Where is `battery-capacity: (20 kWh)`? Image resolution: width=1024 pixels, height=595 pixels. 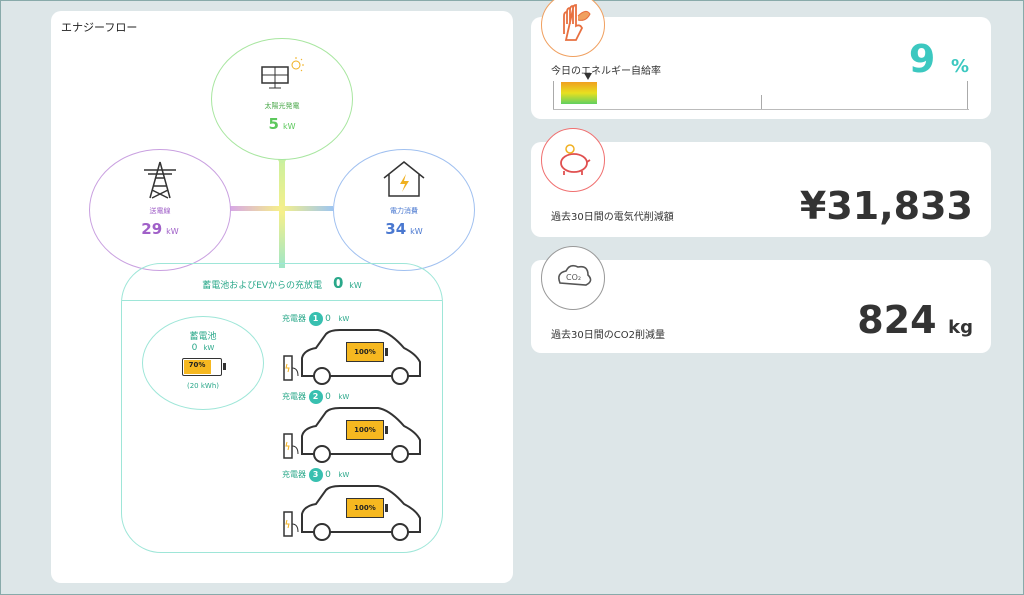
battery-capacity: (20 kWh) is located at coordinates (202, 386).